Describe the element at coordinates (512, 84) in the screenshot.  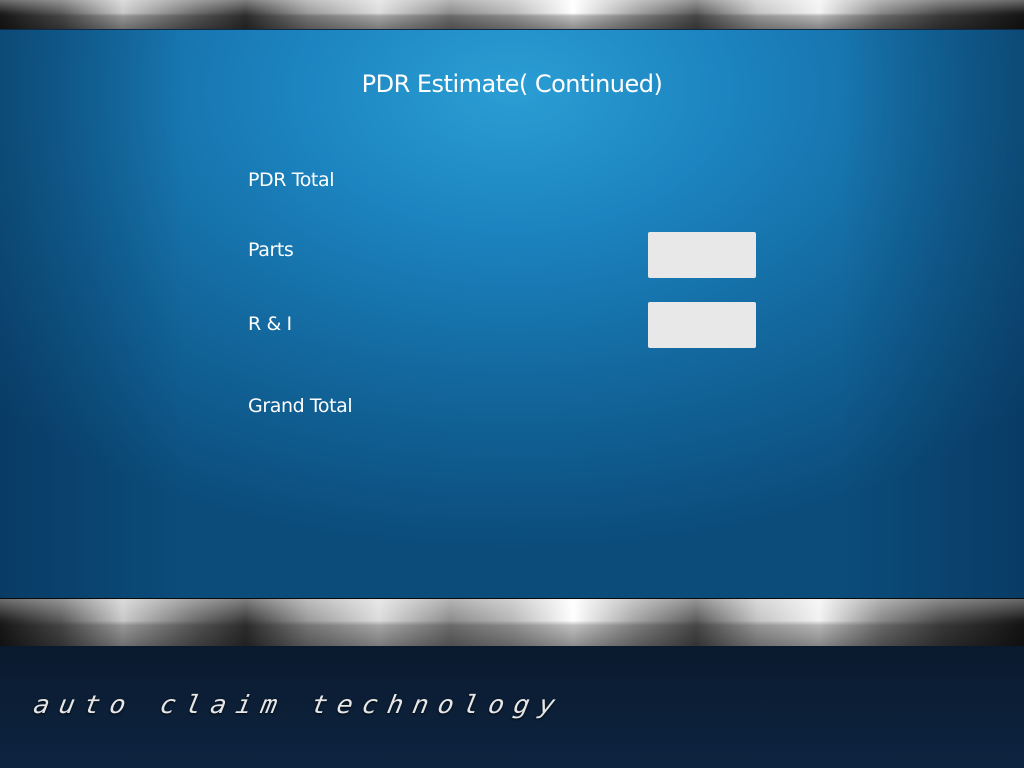
I see `page-title: PDR Estimate( Continued)` at that location.